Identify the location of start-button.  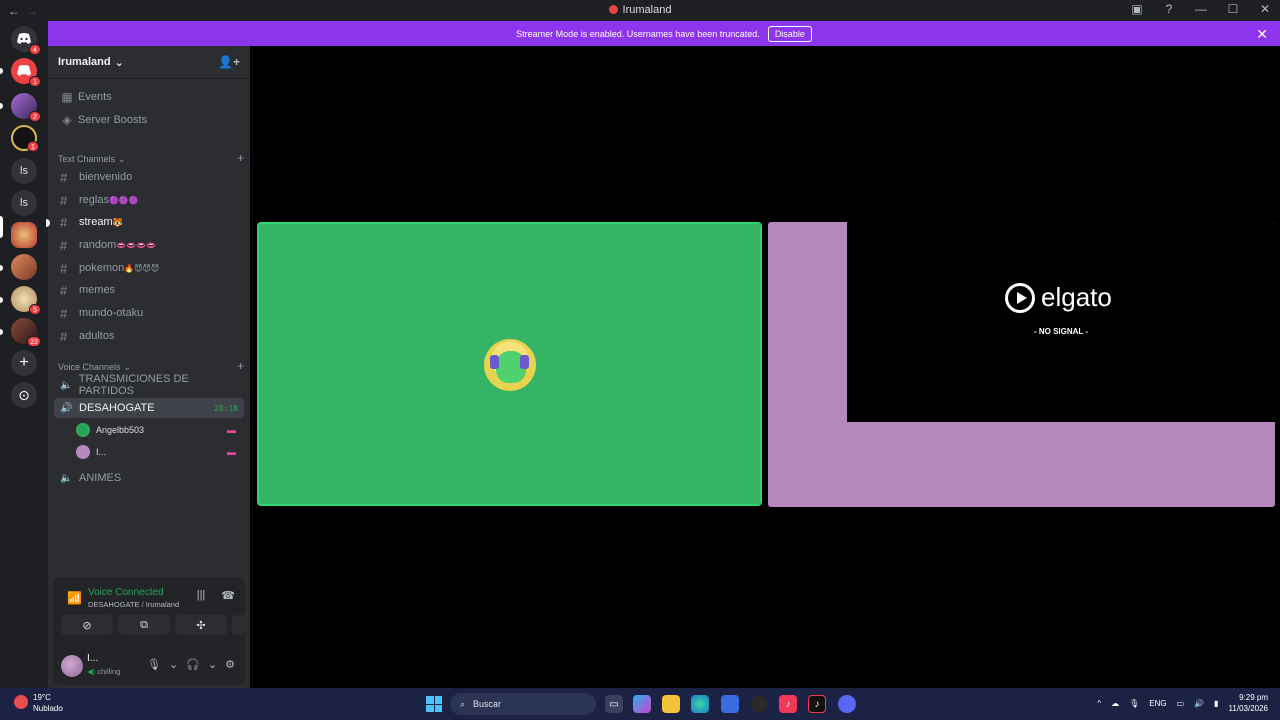
(434, 704).